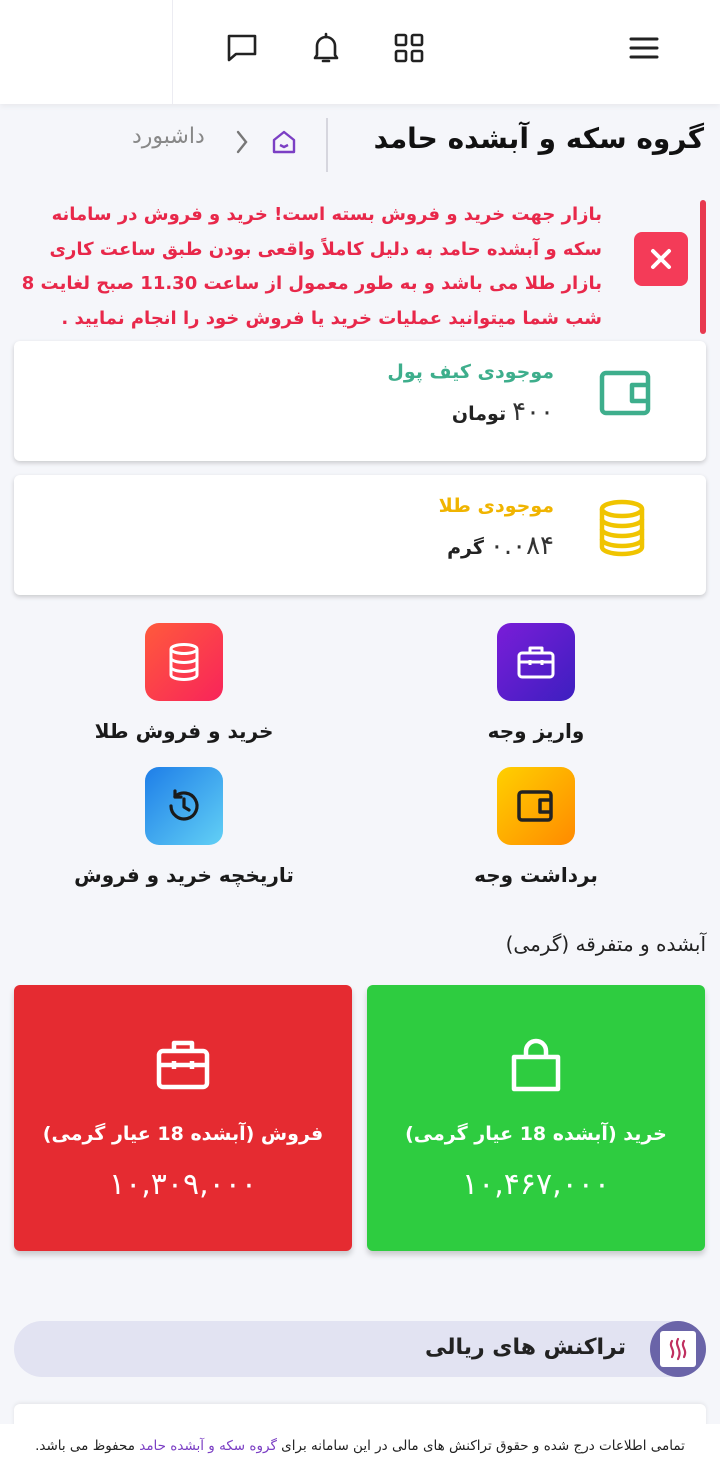 The image size is (720, 1471). I want to click on topbar-divider, so click(172, 52).